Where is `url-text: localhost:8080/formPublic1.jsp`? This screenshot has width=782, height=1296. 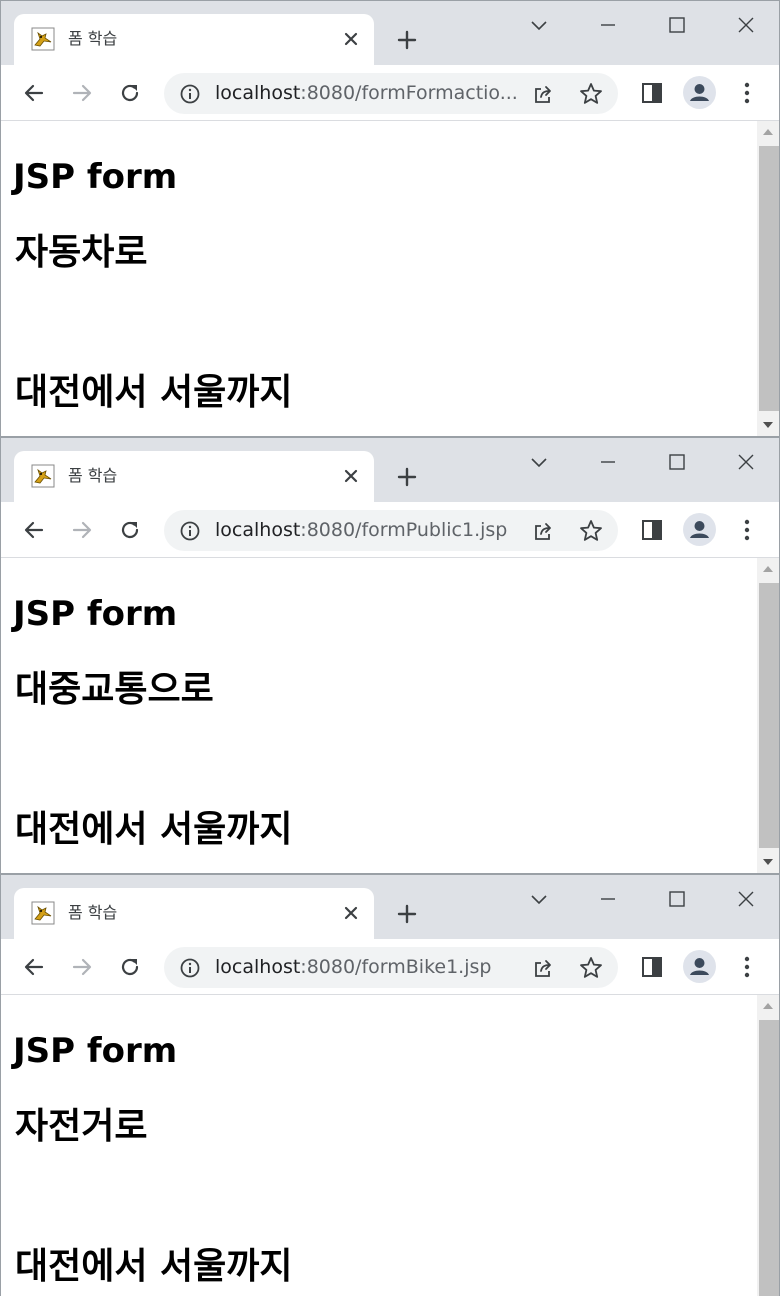
url-text: localhost:8080/formPublic1.jsp is located at coordinates (370, 530).